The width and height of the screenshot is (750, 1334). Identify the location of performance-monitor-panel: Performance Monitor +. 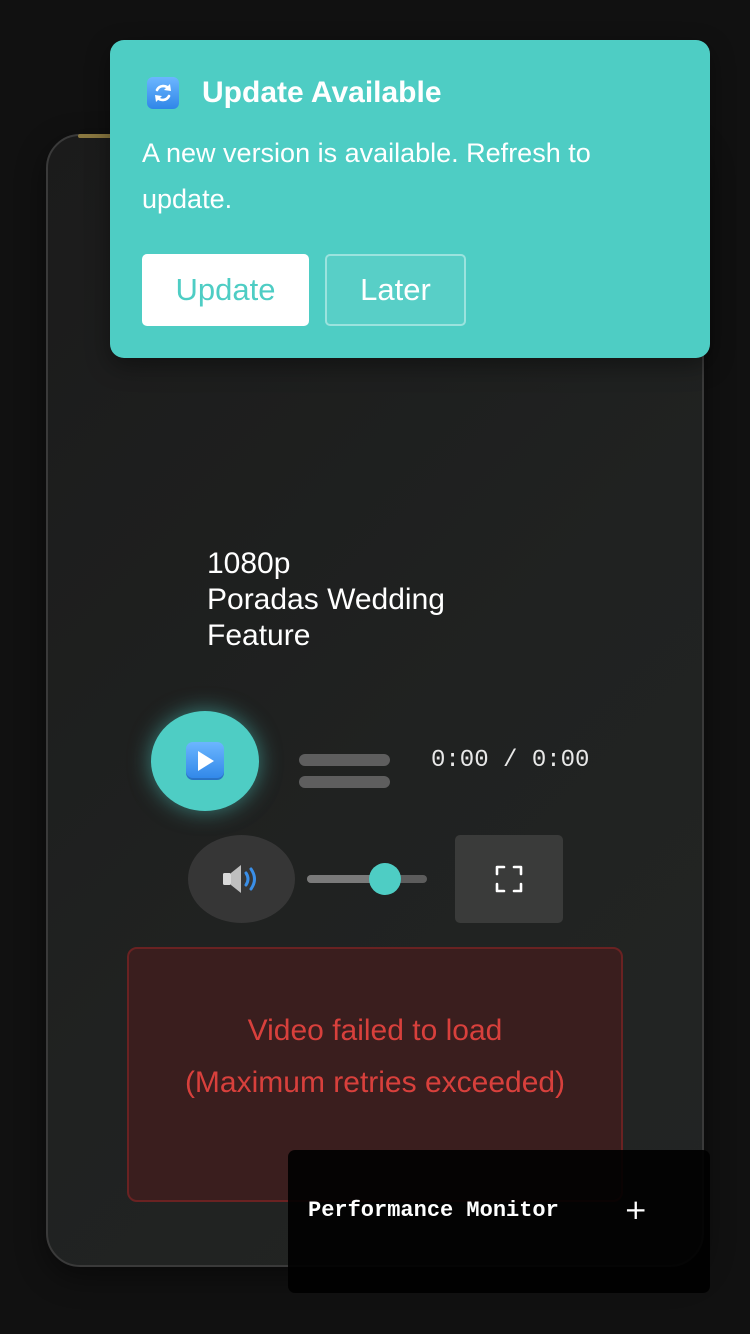
(499, 1221).